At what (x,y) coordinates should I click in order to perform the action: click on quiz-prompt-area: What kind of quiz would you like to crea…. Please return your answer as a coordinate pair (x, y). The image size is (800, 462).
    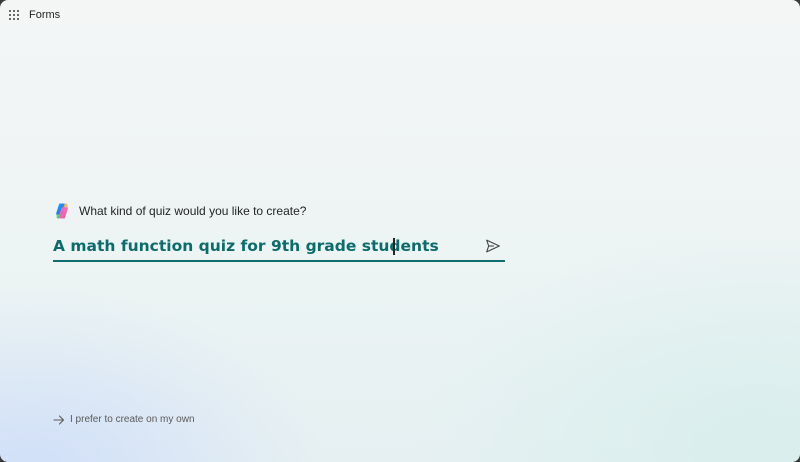
    Looking at the image, I should click on (279, 232).